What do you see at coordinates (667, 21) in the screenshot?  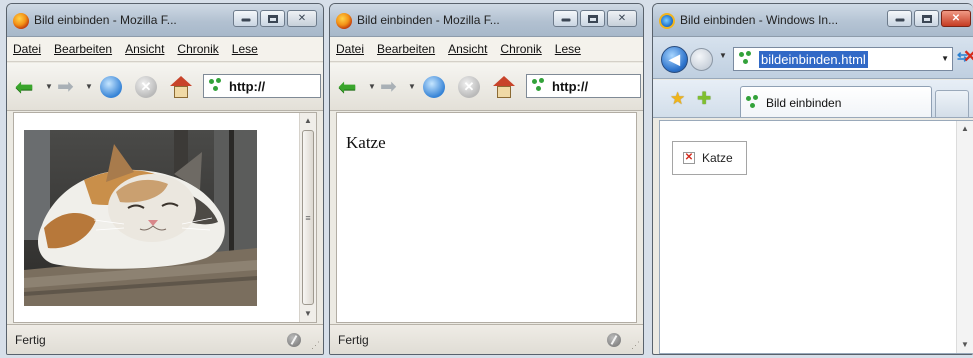 I see `ie-icon` at bounding box center [667, 21].